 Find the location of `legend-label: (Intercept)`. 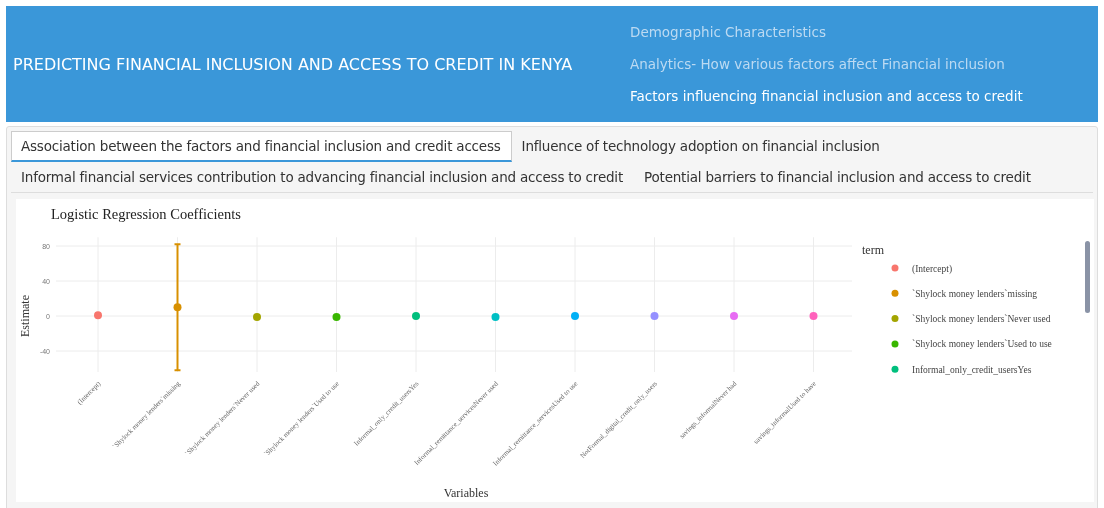

legend-label: (Intercept) is located at coordinates (932, 268).